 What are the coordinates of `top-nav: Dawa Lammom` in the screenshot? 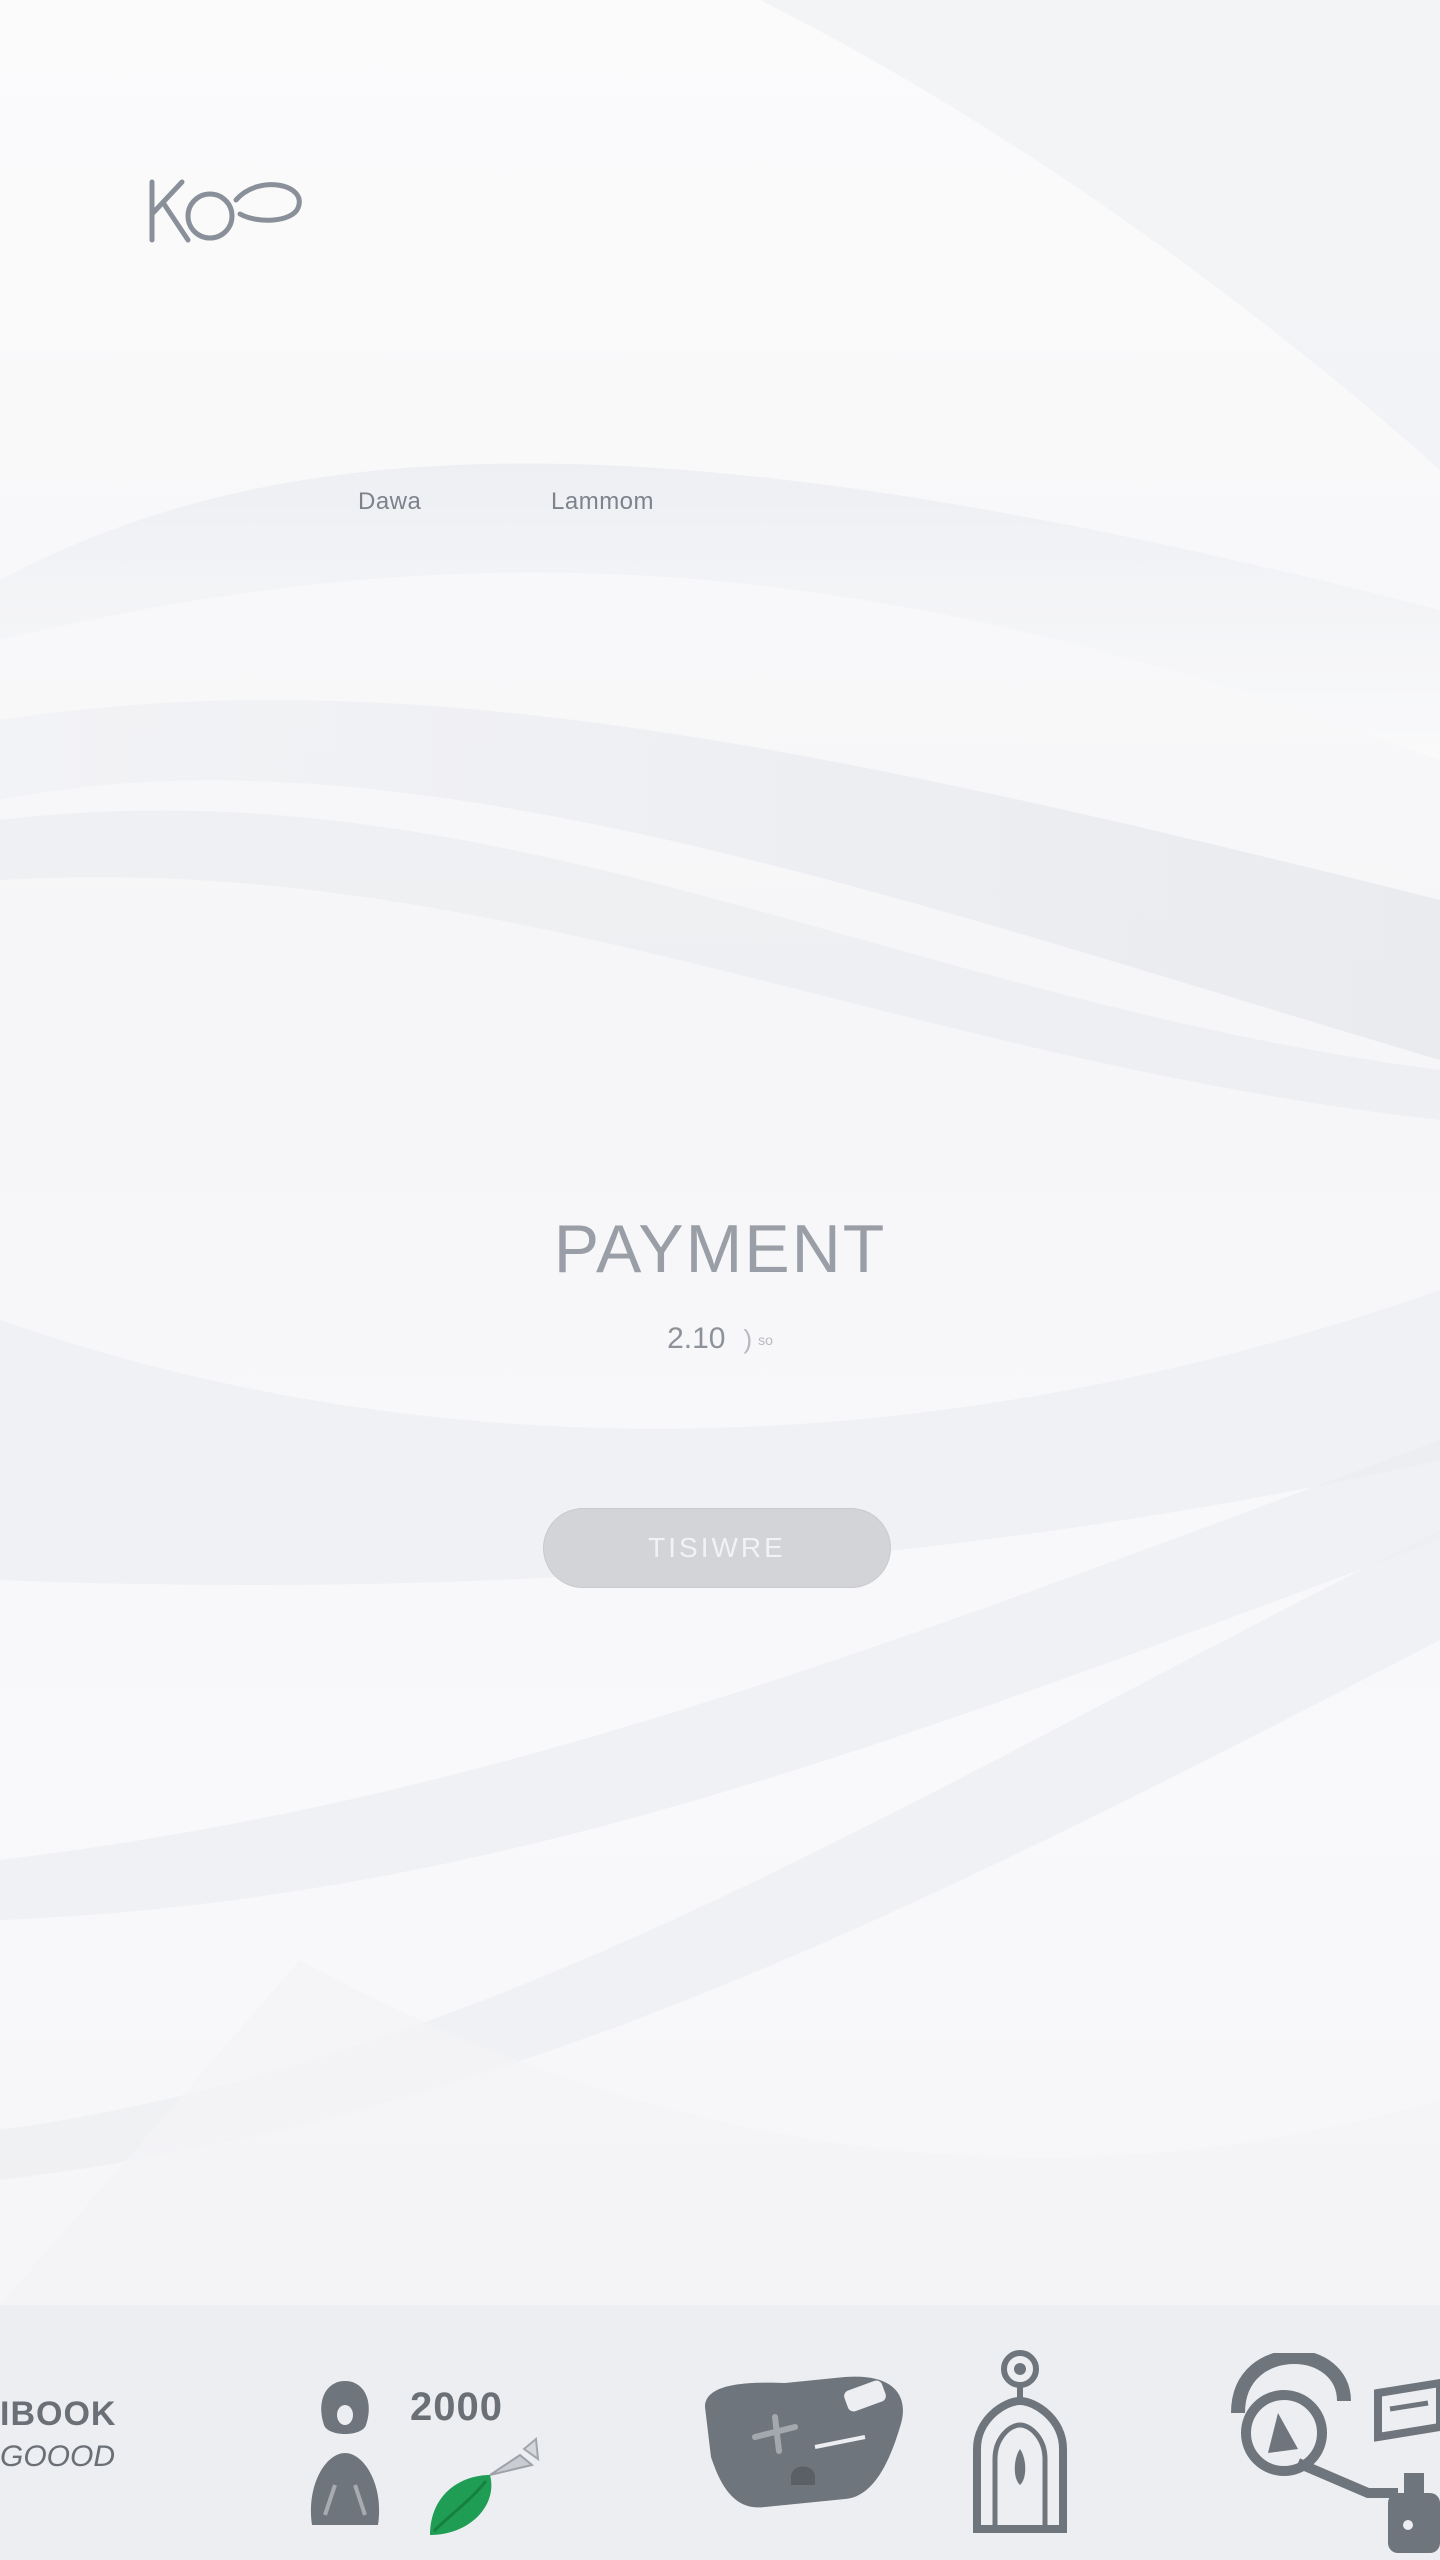 It's located at (720, 504).